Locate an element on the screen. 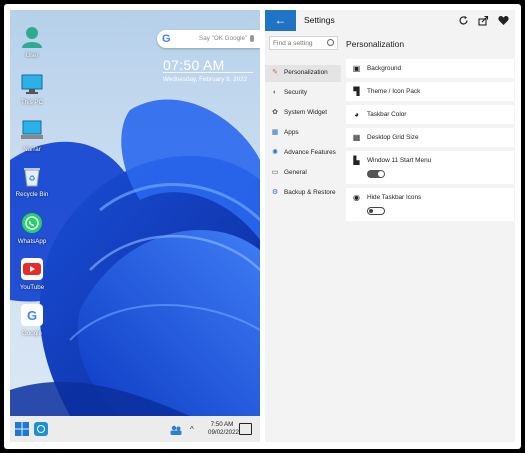 This screenshot has height=453, width=525. desktop-icon-label: Narrar is located at coordinates (32, 149).